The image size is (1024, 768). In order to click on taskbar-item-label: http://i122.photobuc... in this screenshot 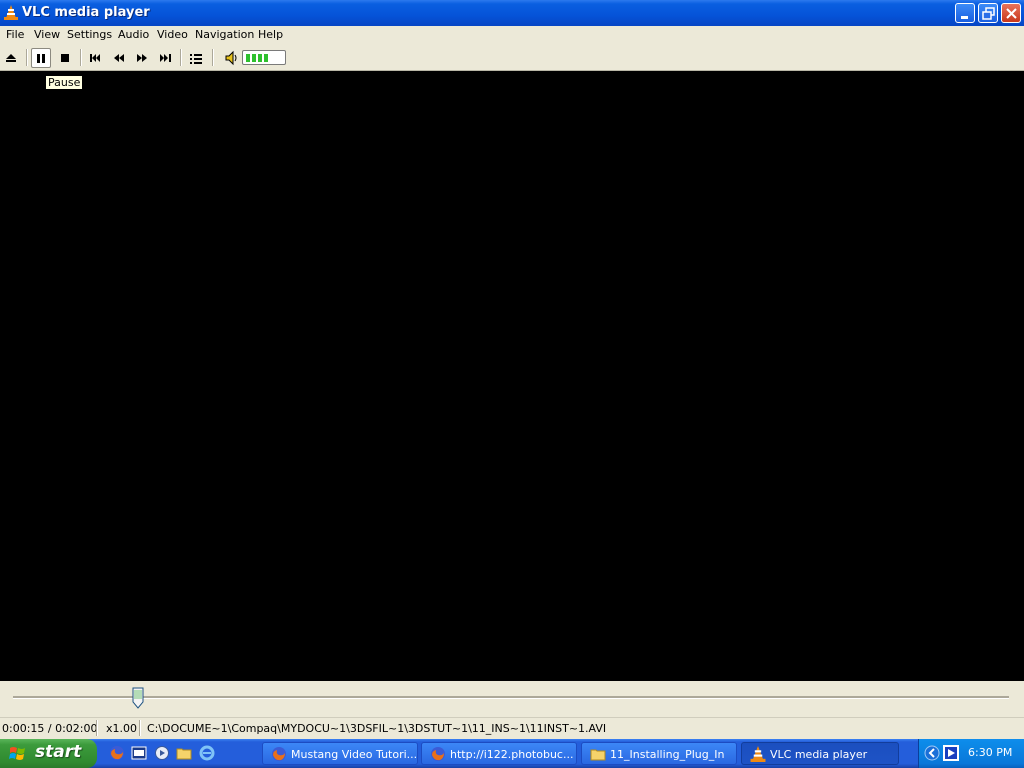, I will do `click(512, 754)`.